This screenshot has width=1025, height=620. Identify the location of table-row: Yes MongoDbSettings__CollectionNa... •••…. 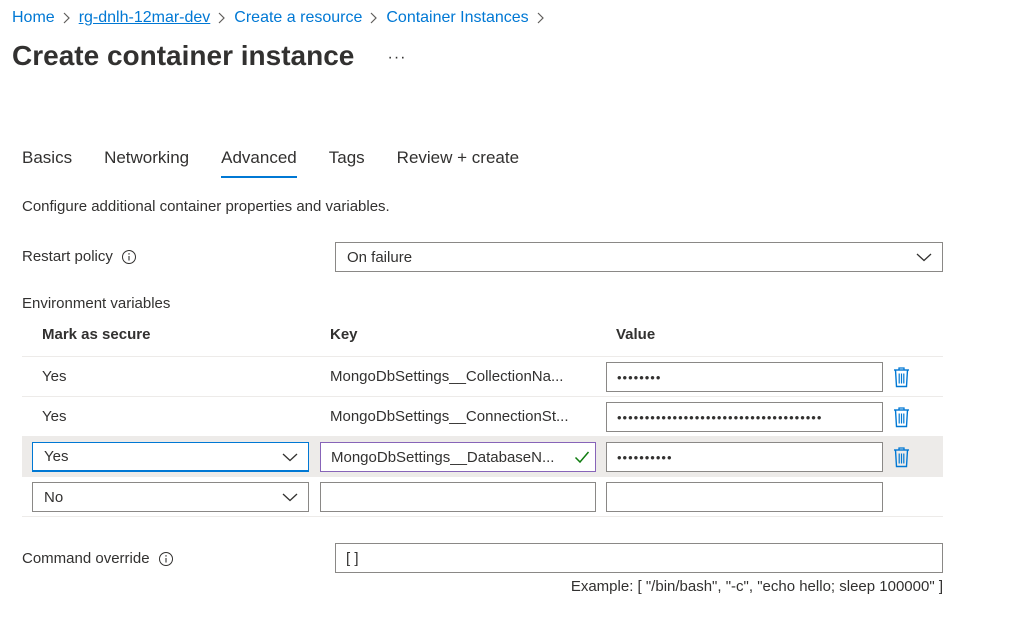
(482, 377).